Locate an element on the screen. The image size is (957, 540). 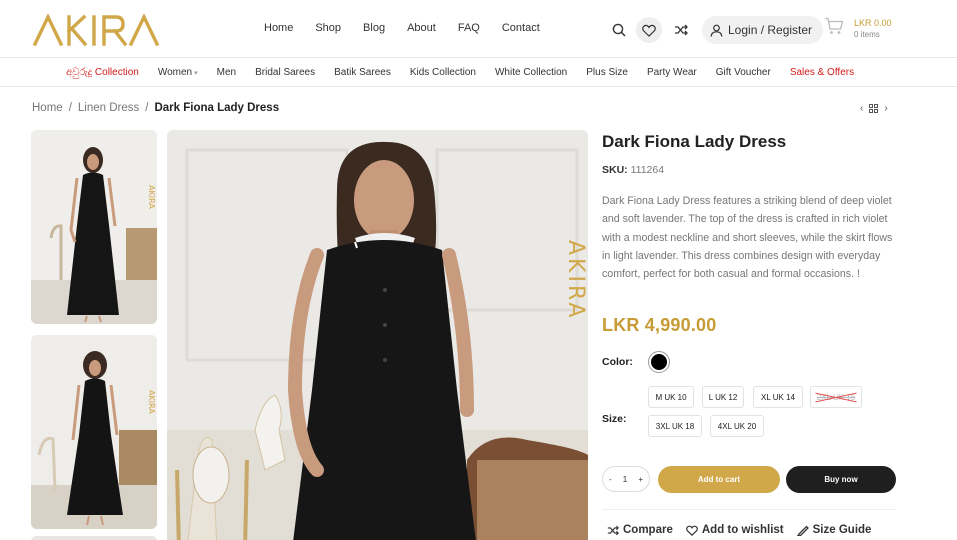
size-guide-label: Size Guide is located at coordinates (842, 530).